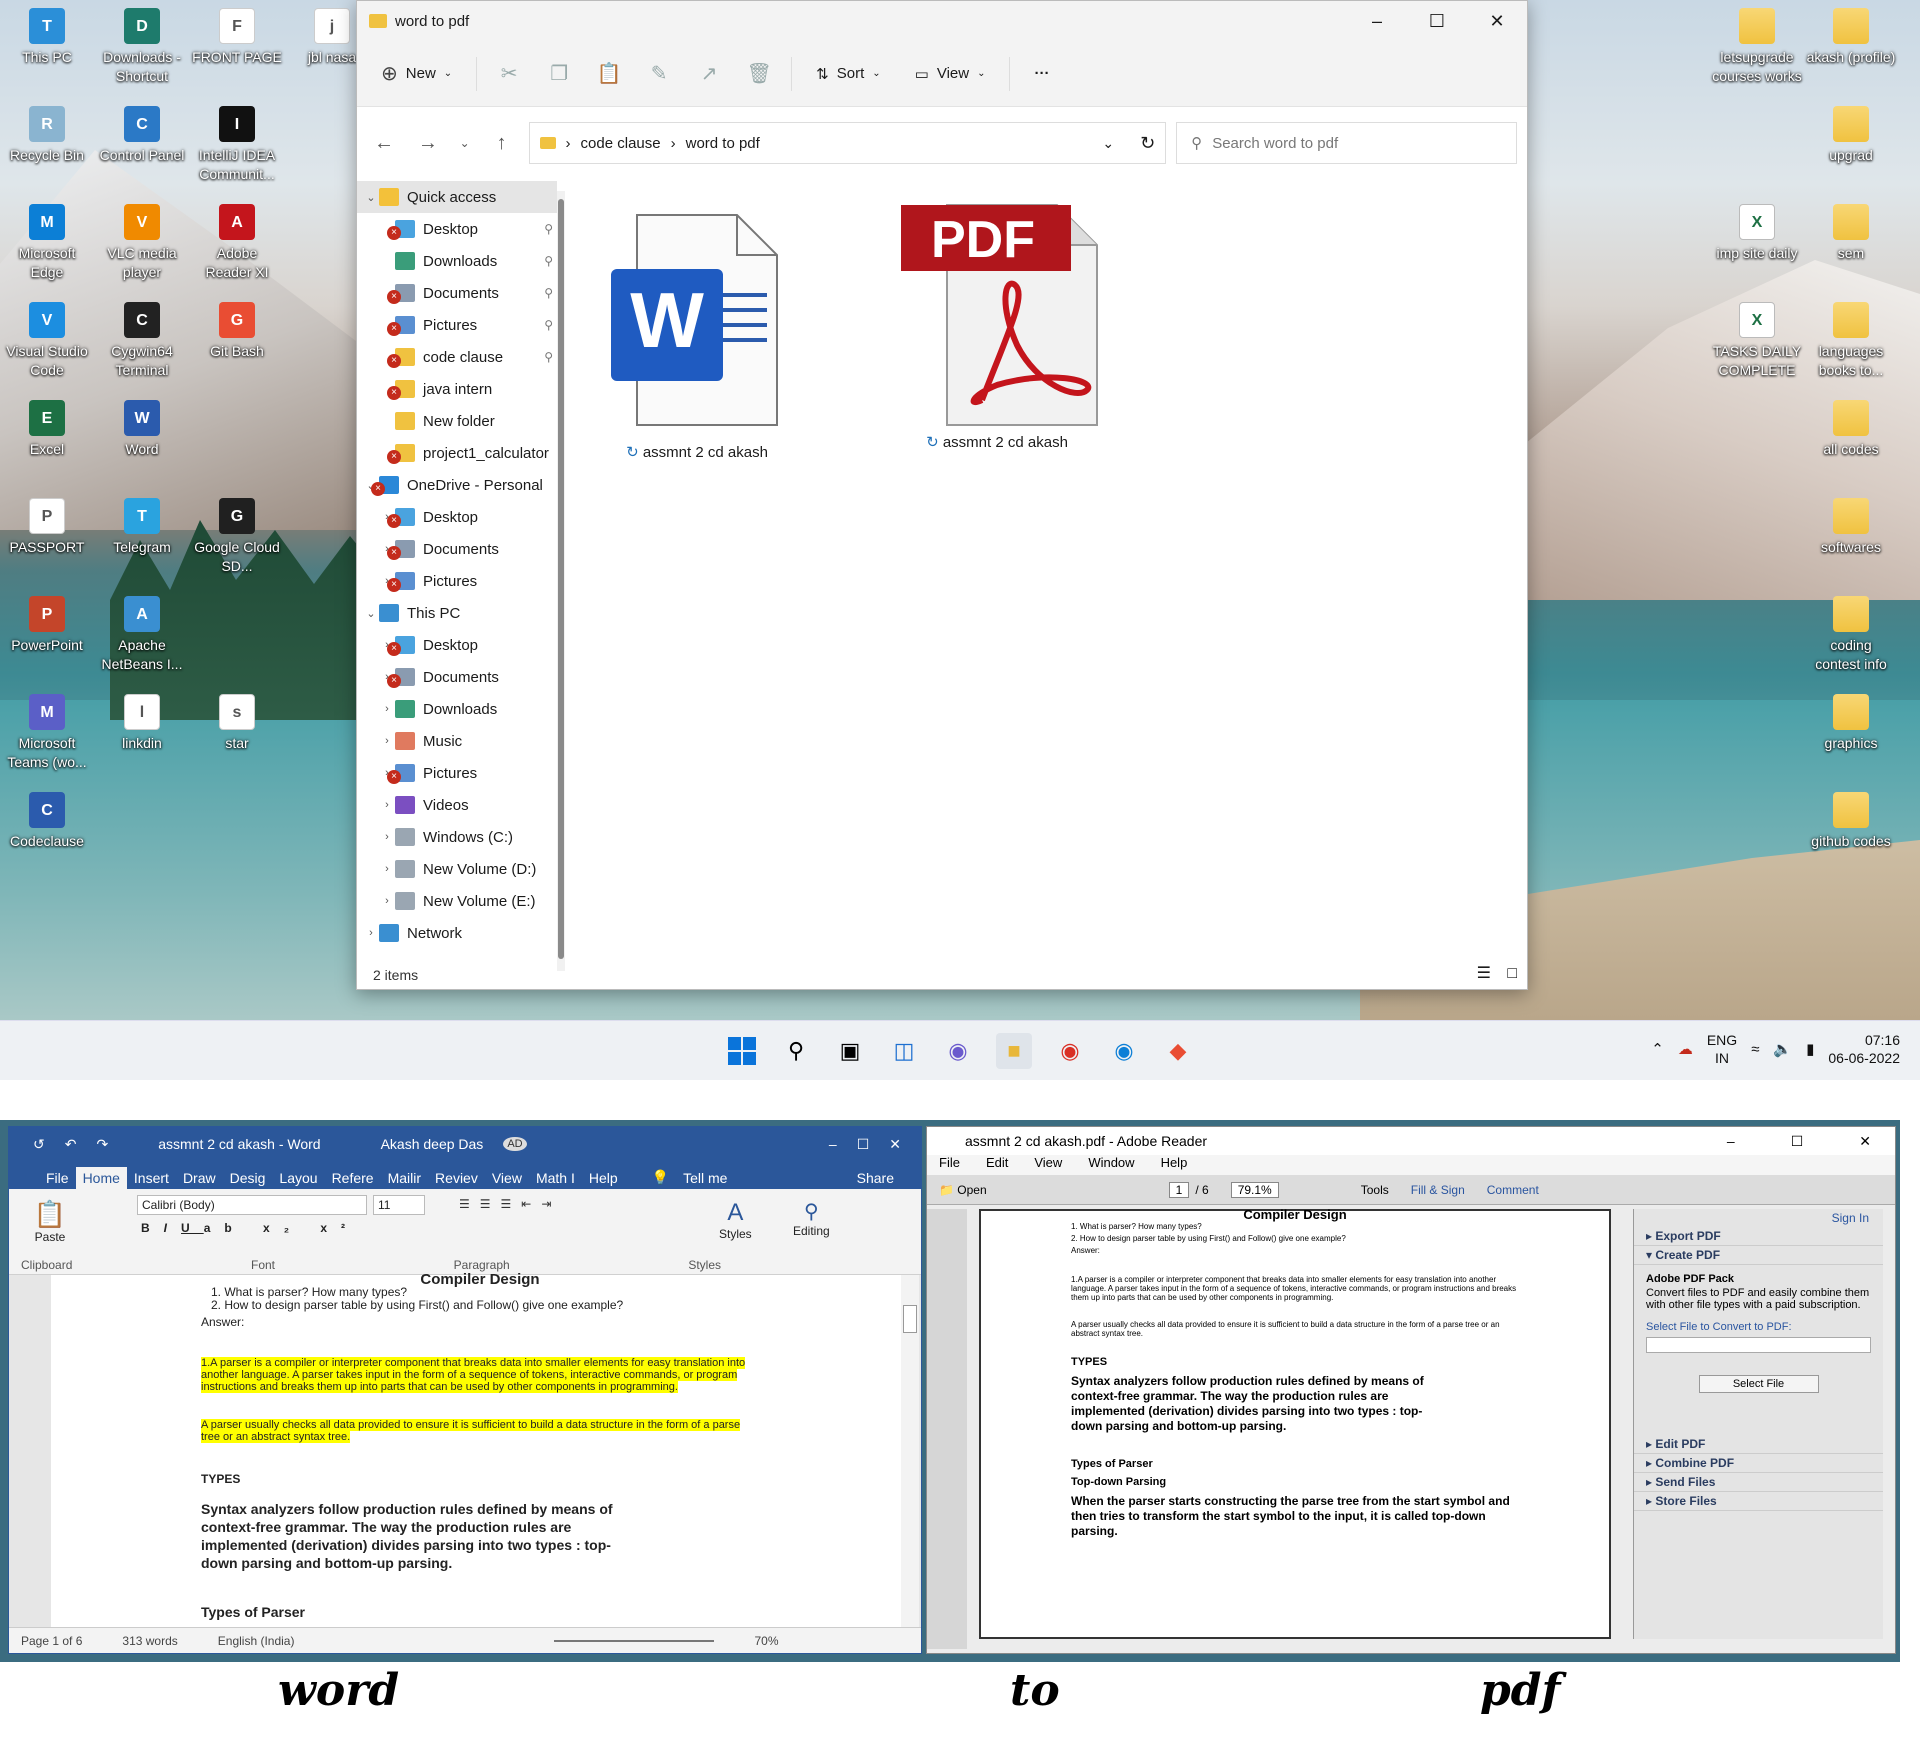 The image size is (1920, 1751). Describe the element at coordinates (997, 1165) in the screenshot. I see `menu-item: Edit` at that location.